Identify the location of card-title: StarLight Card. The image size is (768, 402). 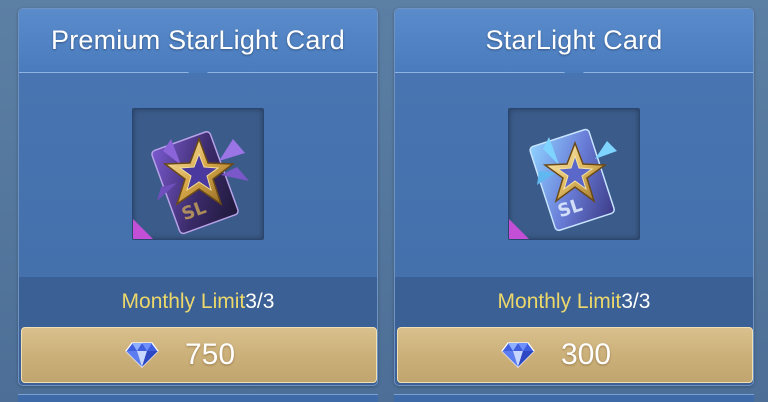
(574, 40).